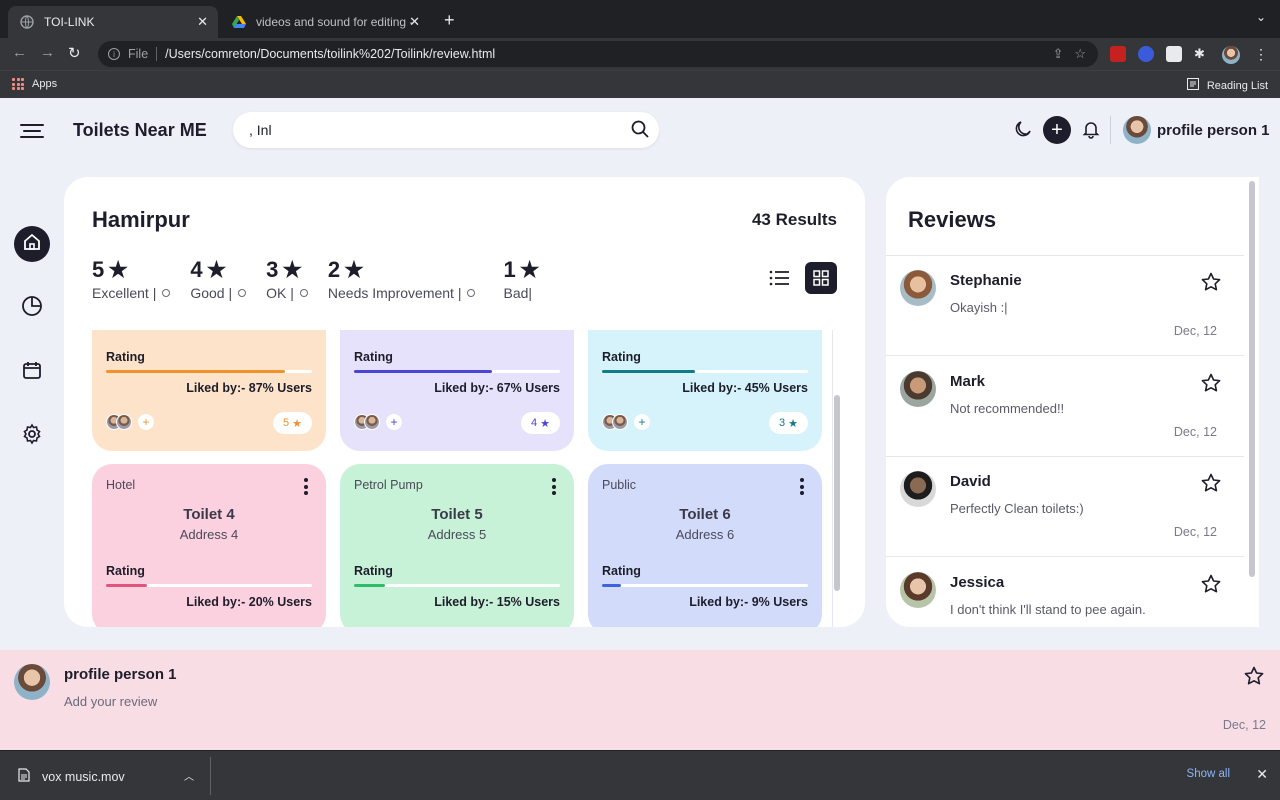 The height and width of the screenshot is (800, 1280). Describe the element at coordinates (32, 372) in the screenshot. I see `nav-calendar` at that location.